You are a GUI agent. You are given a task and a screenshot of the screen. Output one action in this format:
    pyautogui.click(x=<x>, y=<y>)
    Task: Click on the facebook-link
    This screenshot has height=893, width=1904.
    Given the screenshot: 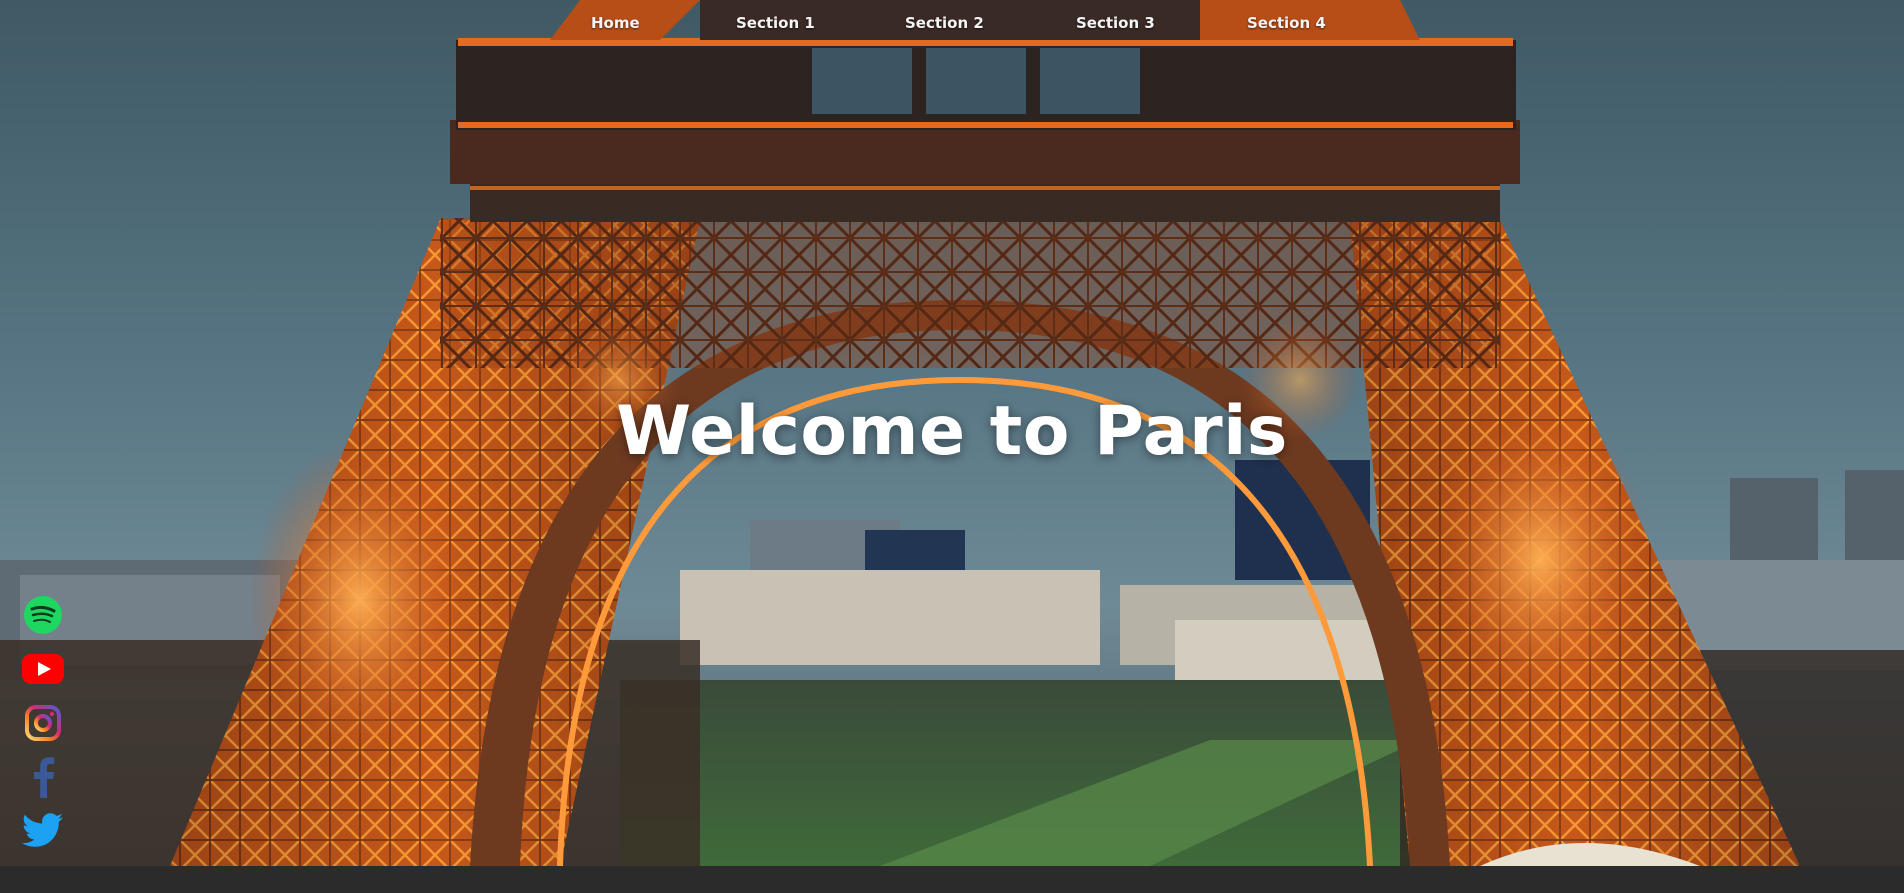 What is the action you would take?
    pyautogui.click(x=43, y=777)
    